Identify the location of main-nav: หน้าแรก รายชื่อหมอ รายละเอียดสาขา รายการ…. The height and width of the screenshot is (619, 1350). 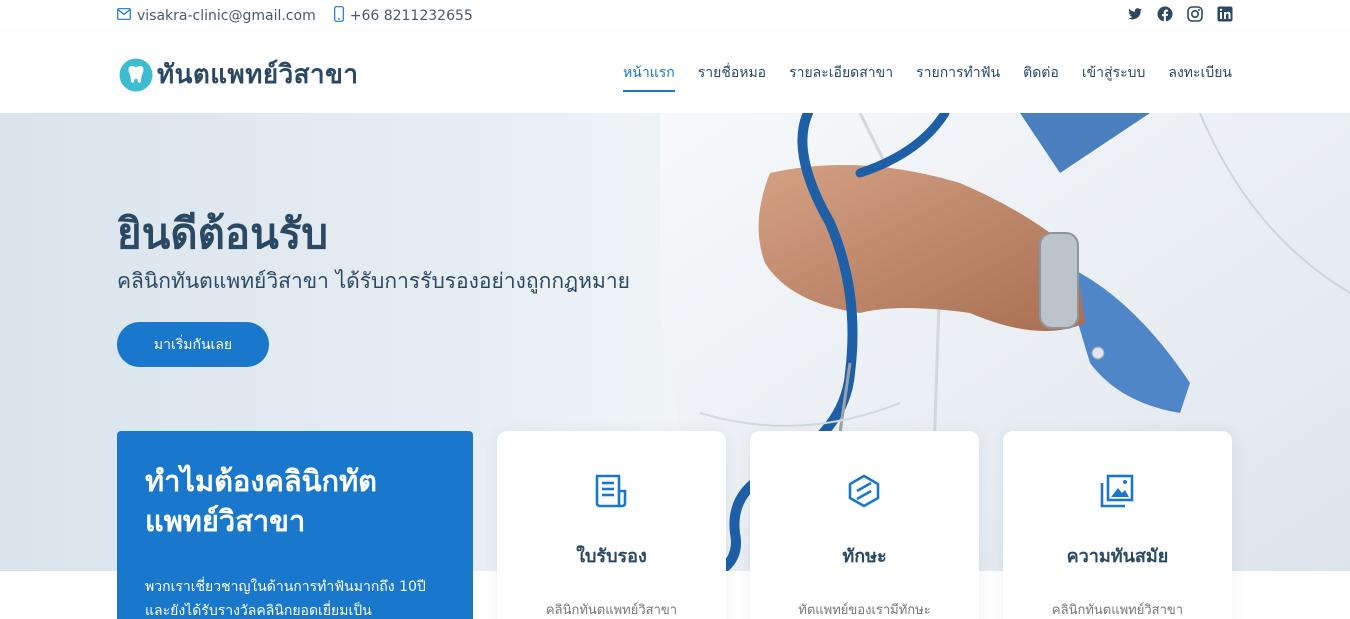
(927, 77).